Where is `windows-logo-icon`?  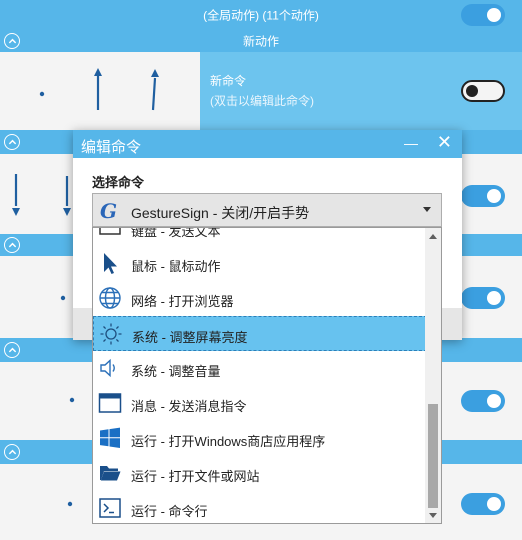
windows-logo-icon is located at coordinates (110, 438).